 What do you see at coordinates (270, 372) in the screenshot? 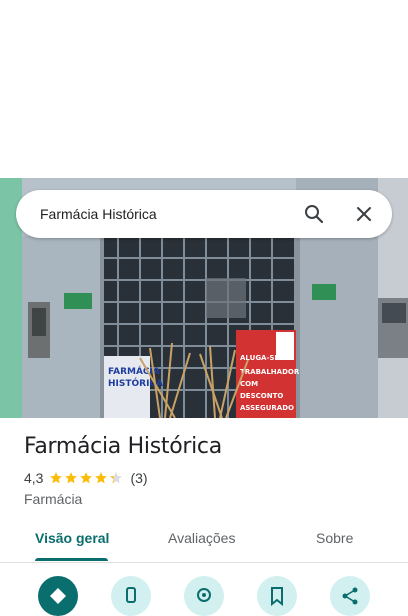
I see `poster-line-2: TRABALHADOR` at bounding box center [270, 372].